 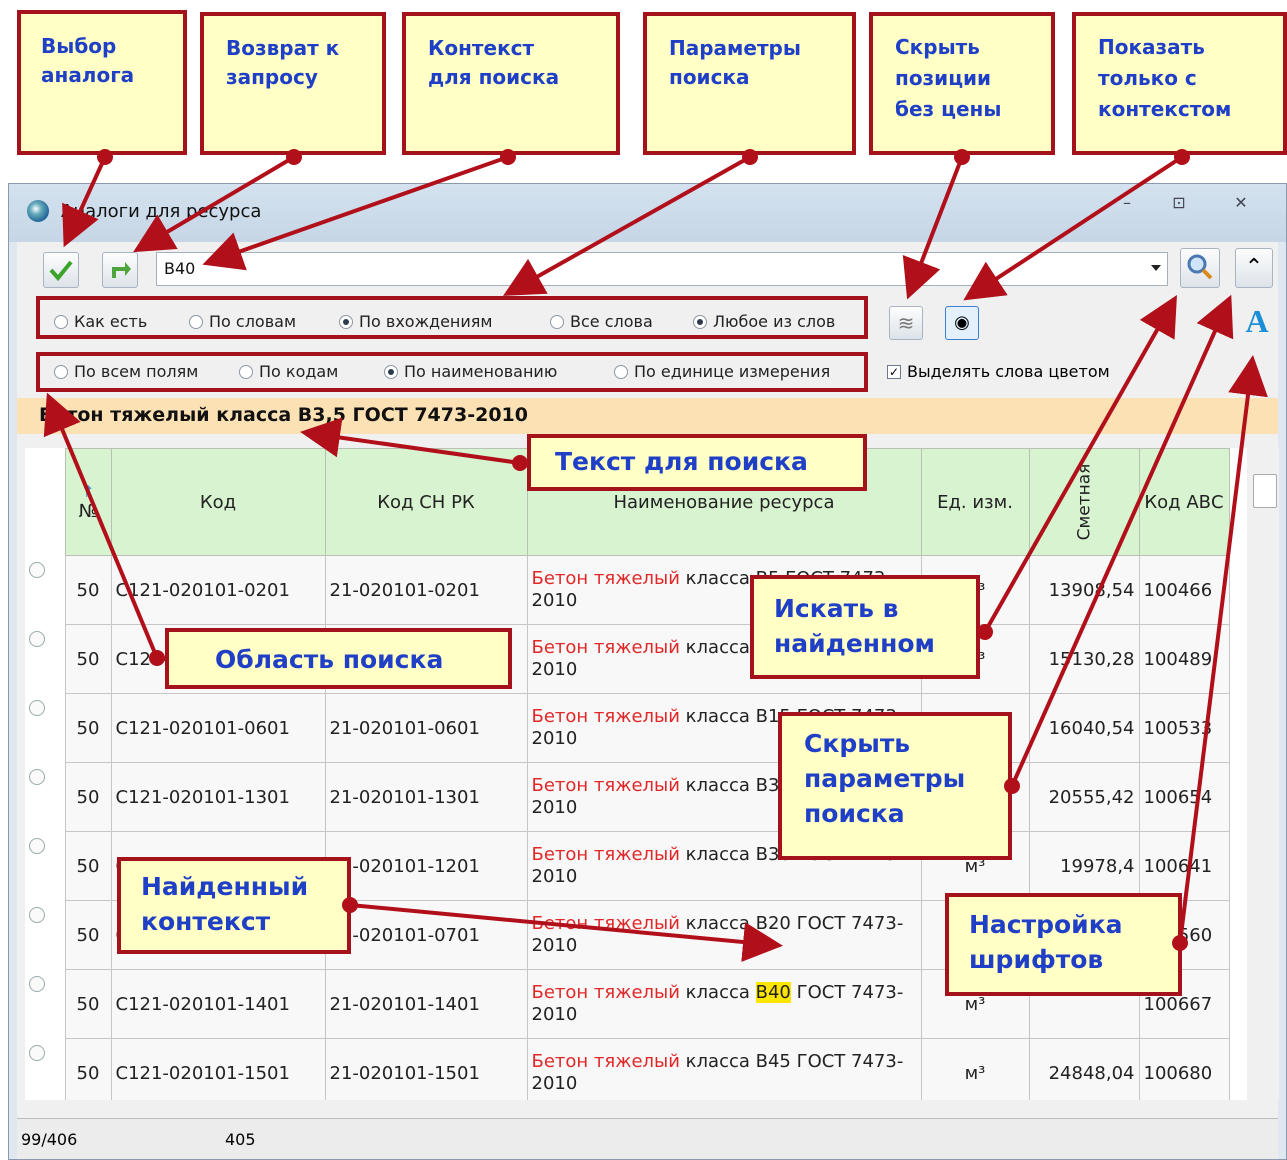 What do you see at coordinates (662, 269) in the screenshot?
I see `search-combobox: B40` at bounding box center [662, 269].